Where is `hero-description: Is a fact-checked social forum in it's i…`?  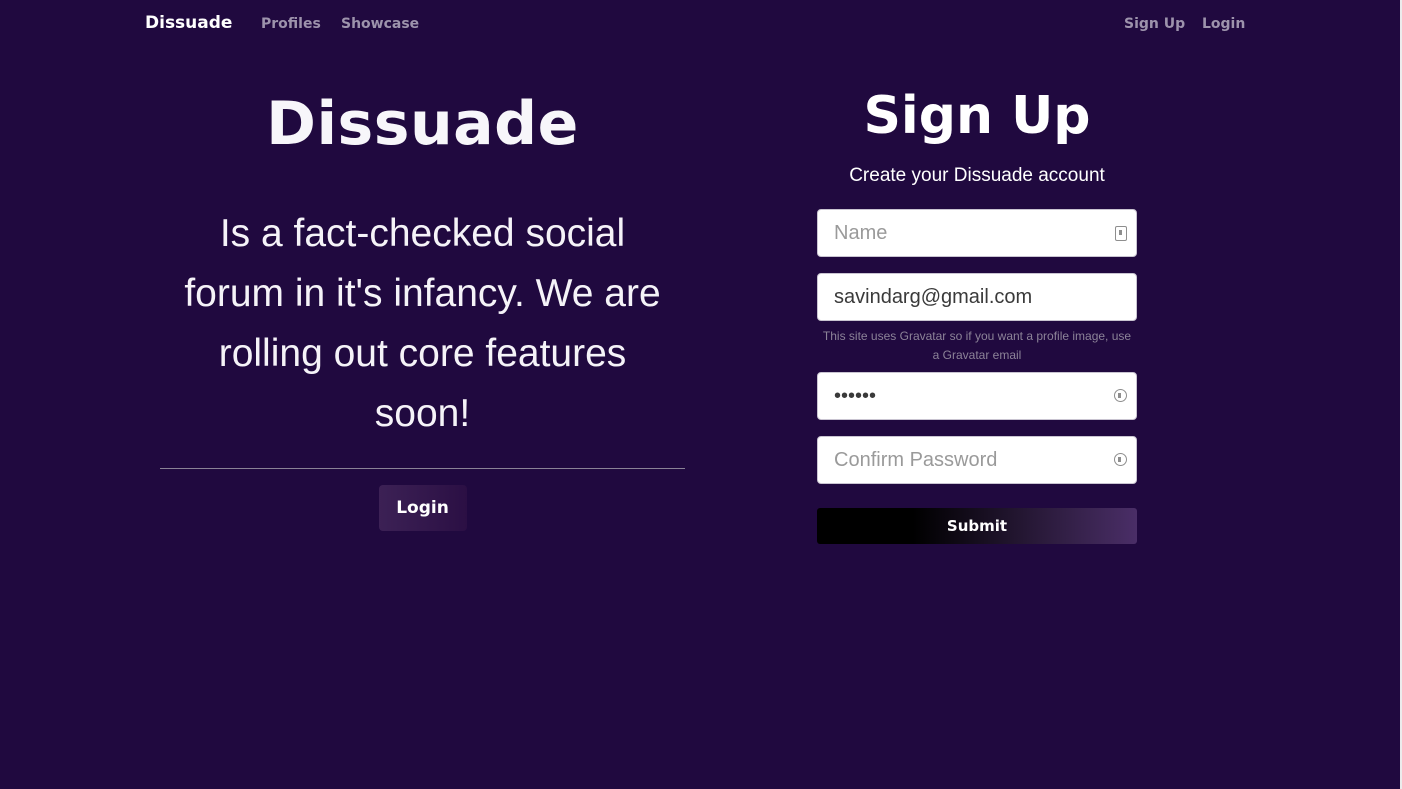
hero-description: Is a fact-checked social forum in it's i… is located at coordinates (422, 323).